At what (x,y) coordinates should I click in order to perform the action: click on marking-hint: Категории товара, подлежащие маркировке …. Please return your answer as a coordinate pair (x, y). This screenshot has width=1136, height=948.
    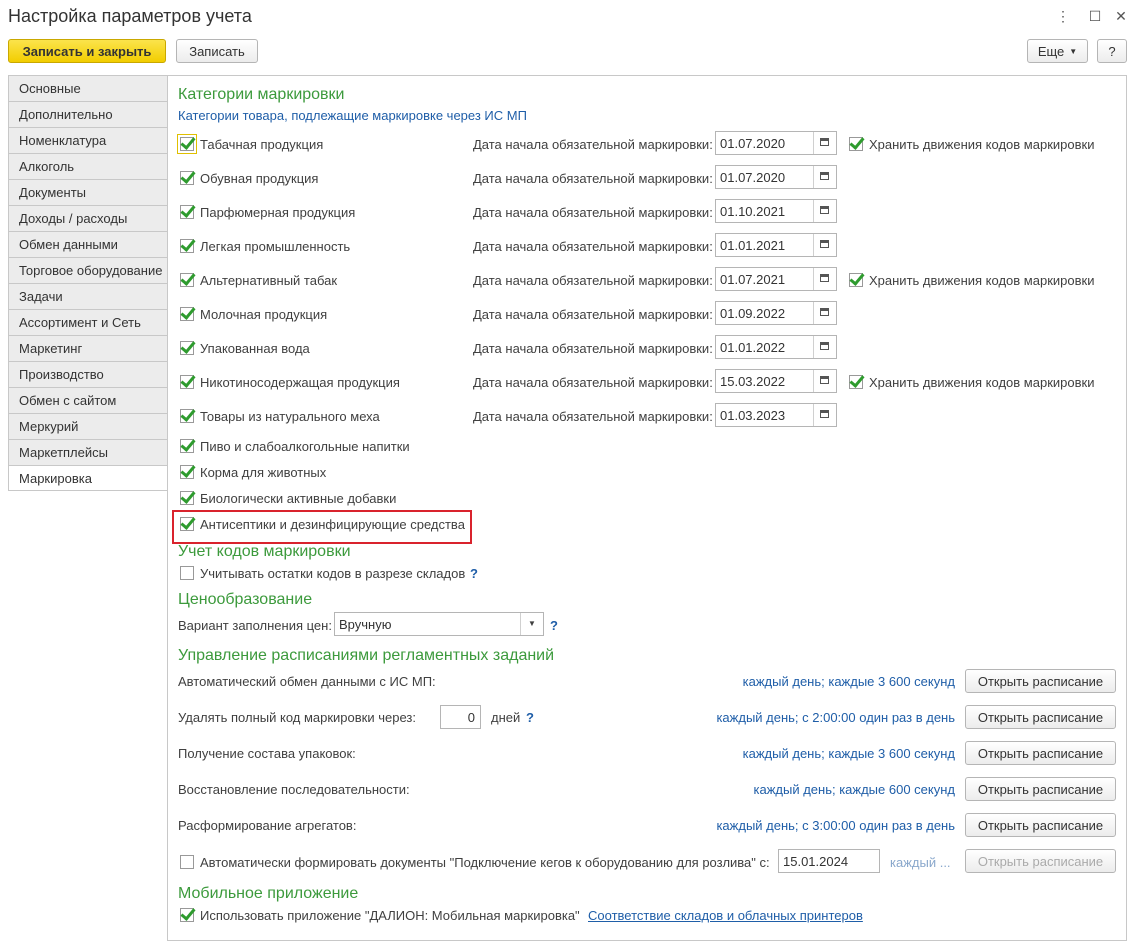
    Looking at the image, I should click on (352, 115).